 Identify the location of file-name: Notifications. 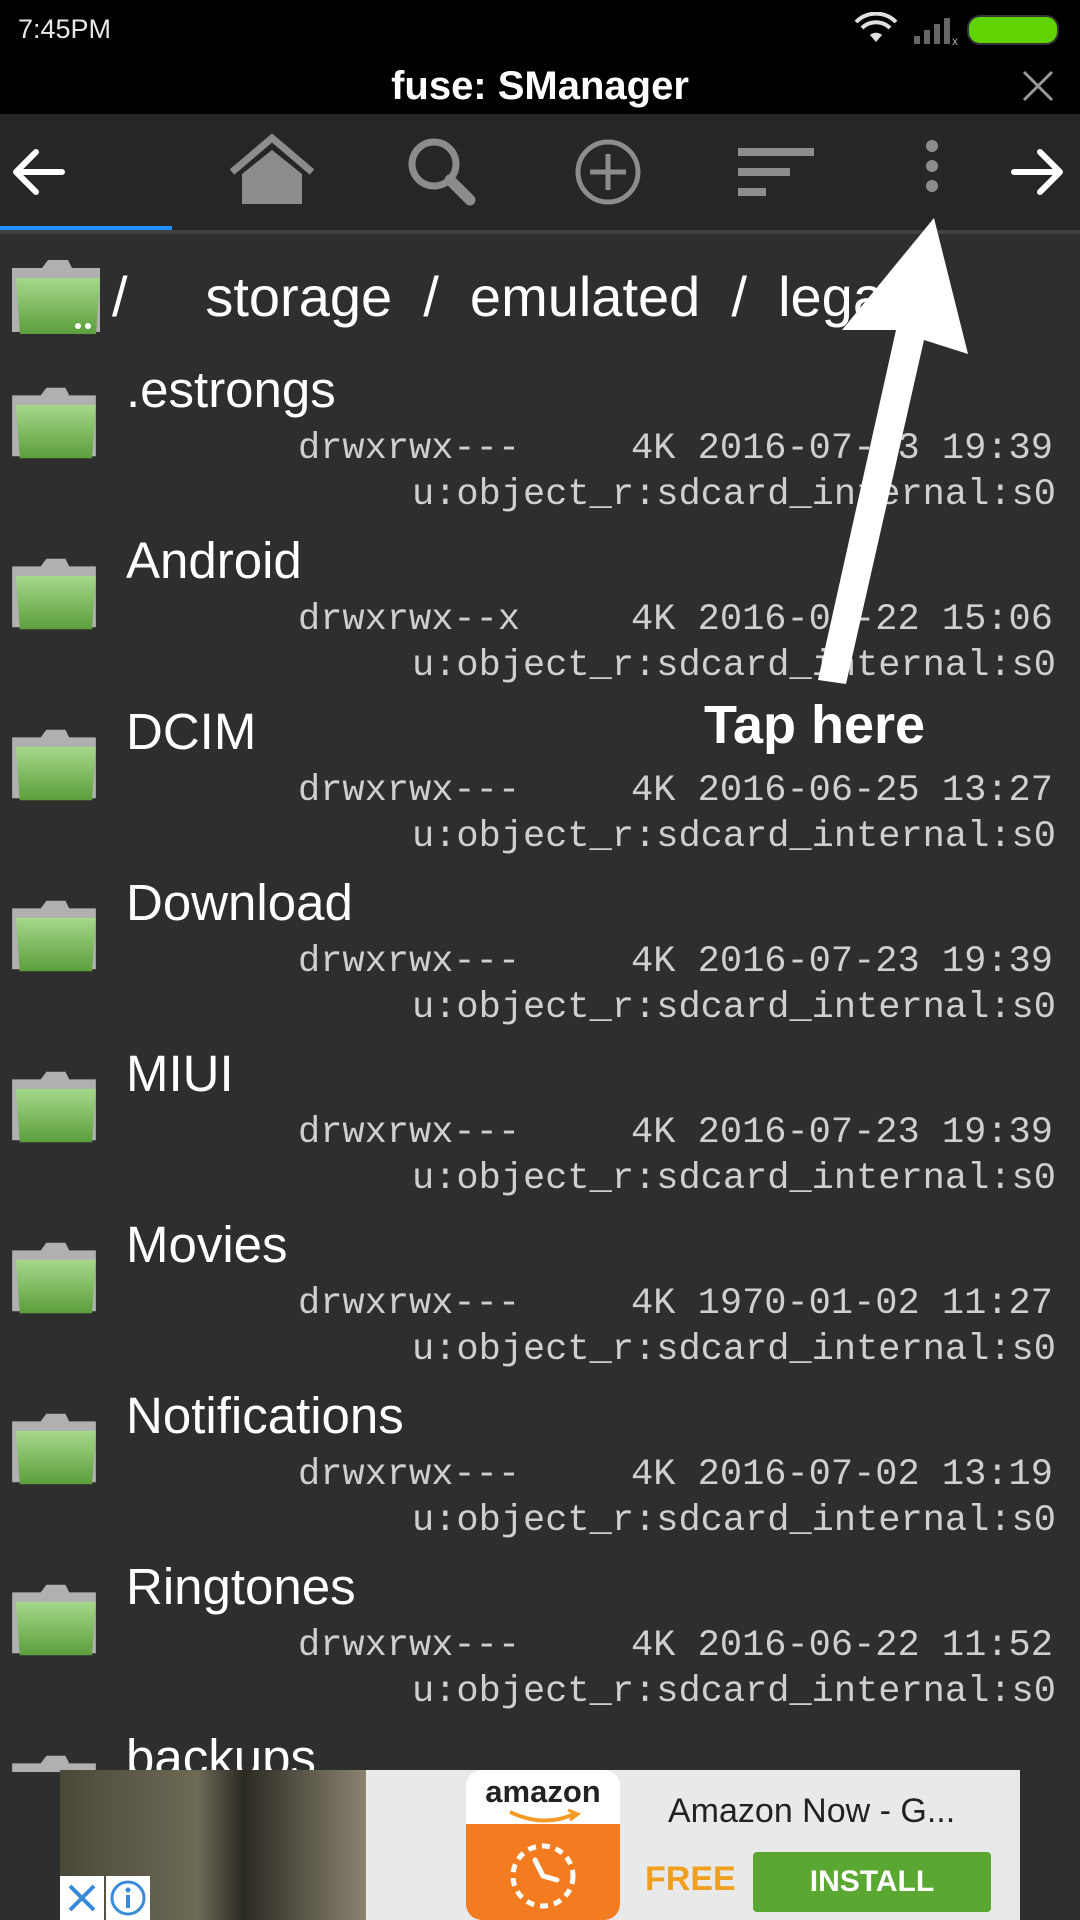
(265, 1415).